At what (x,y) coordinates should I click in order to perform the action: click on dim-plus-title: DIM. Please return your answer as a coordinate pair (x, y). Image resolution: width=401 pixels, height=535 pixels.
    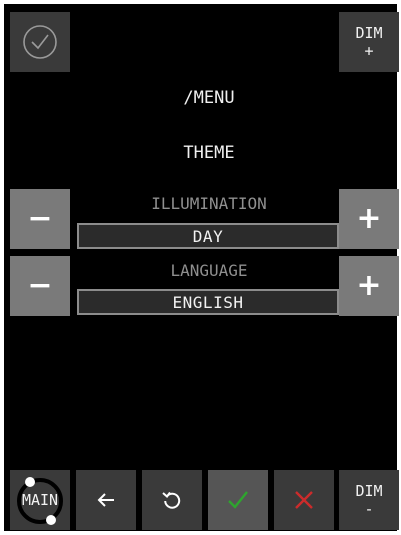
    Looking at the image, I should click on (369, 33).